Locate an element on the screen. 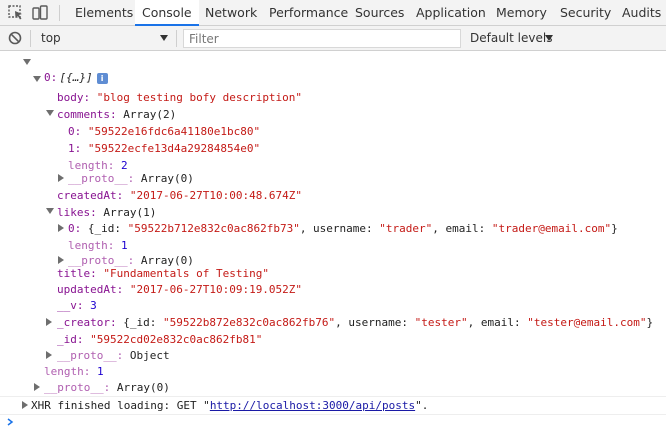 The height and width of the screenshot is (428, 666). prop-key: comments: is located at coordinates (87, 114).